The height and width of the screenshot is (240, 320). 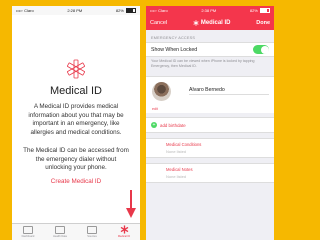 What do you see at coordinates (207, 90) in the screenshot?
I see `profile-name: Alvaro Bernedo` at bounding box center [207, 90].